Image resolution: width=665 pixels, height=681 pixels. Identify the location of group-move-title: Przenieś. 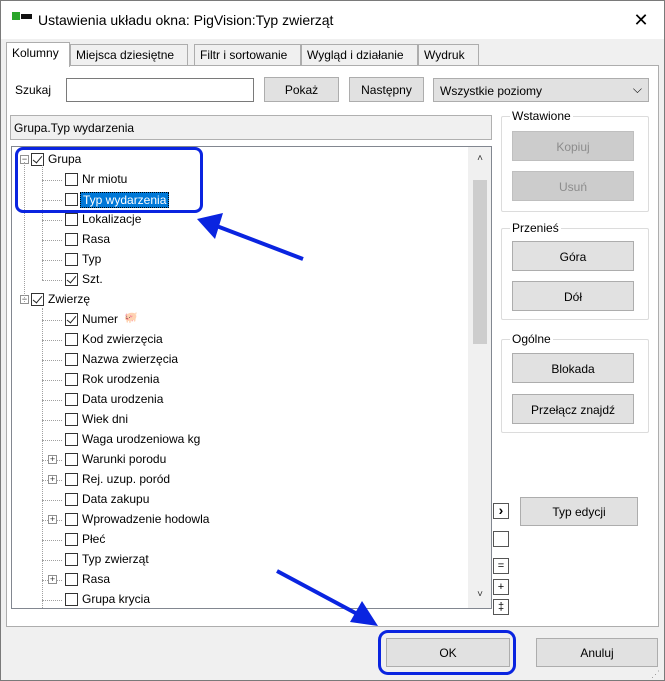
(535, 228).